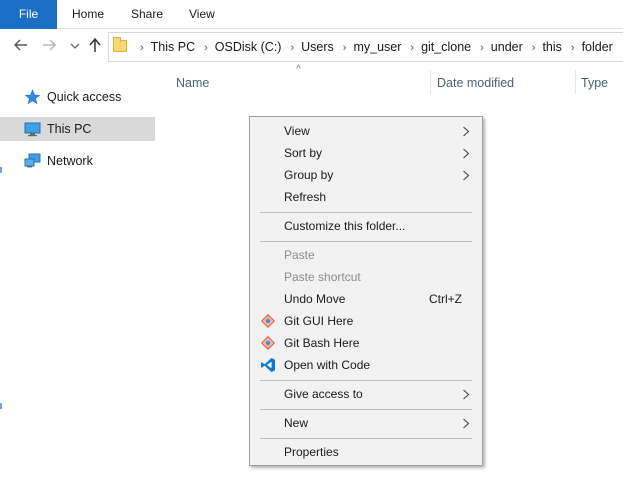 This screenshot has height=493, width=623. What do you see at coordinates (1, 406) in the screenshot?
I see `pane-marker` at bounding box center [1, 406].